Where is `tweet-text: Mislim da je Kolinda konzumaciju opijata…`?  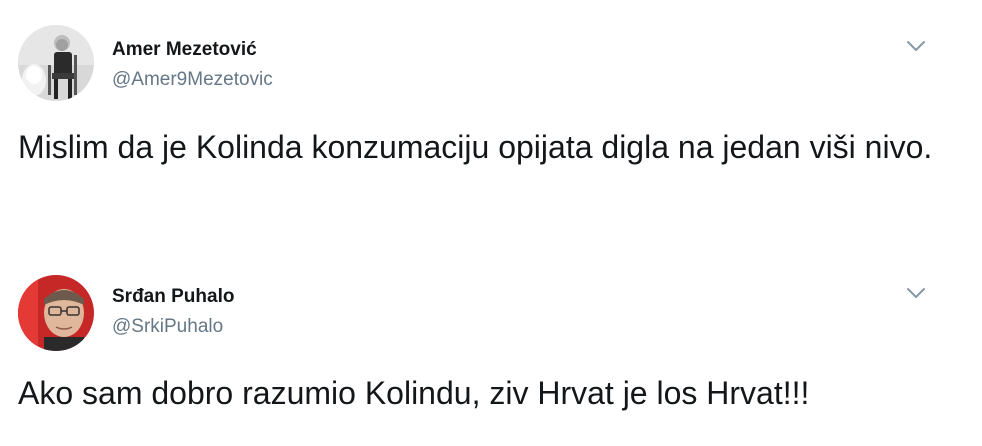
tweet-text: Mislim da je Kolinda konzumaciju opijata… is located at coordinates (475, 147).